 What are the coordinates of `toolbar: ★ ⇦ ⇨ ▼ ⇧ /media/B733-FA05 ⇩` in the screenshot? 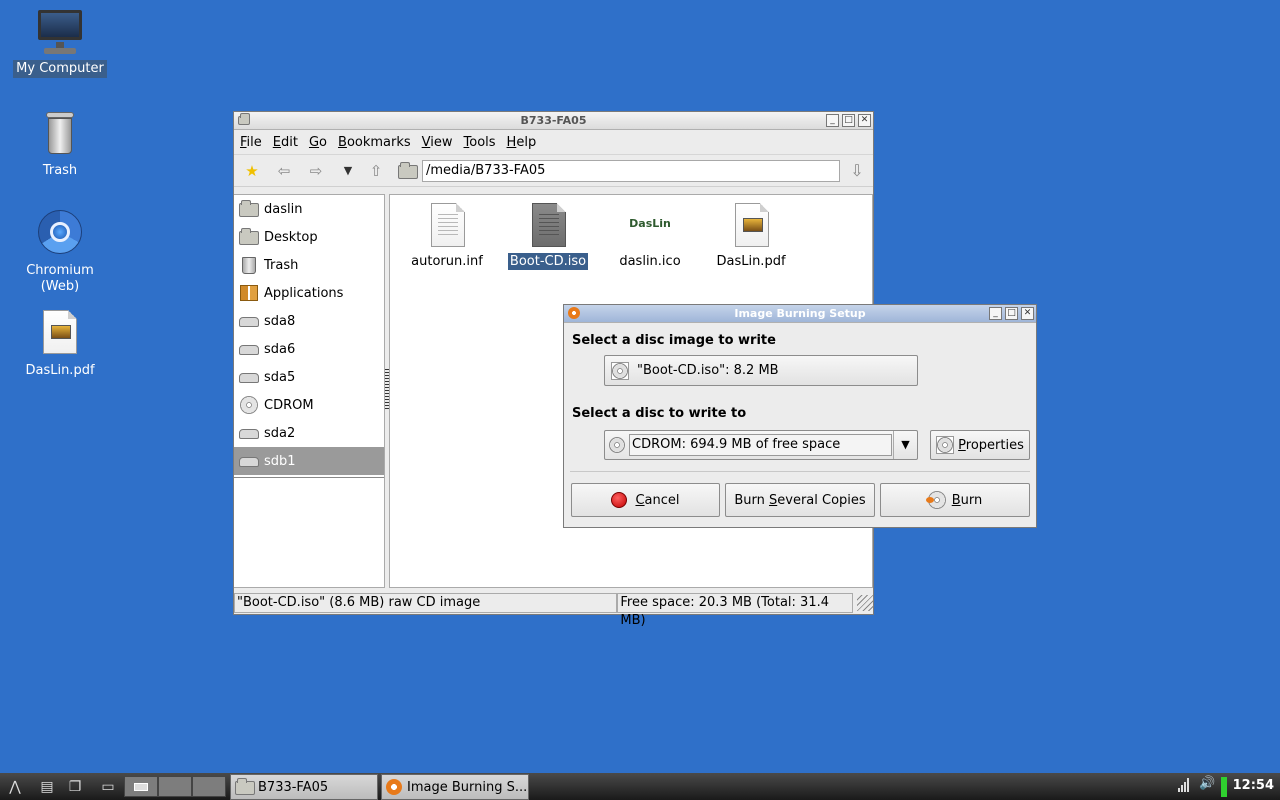 It's located at (553, 171).